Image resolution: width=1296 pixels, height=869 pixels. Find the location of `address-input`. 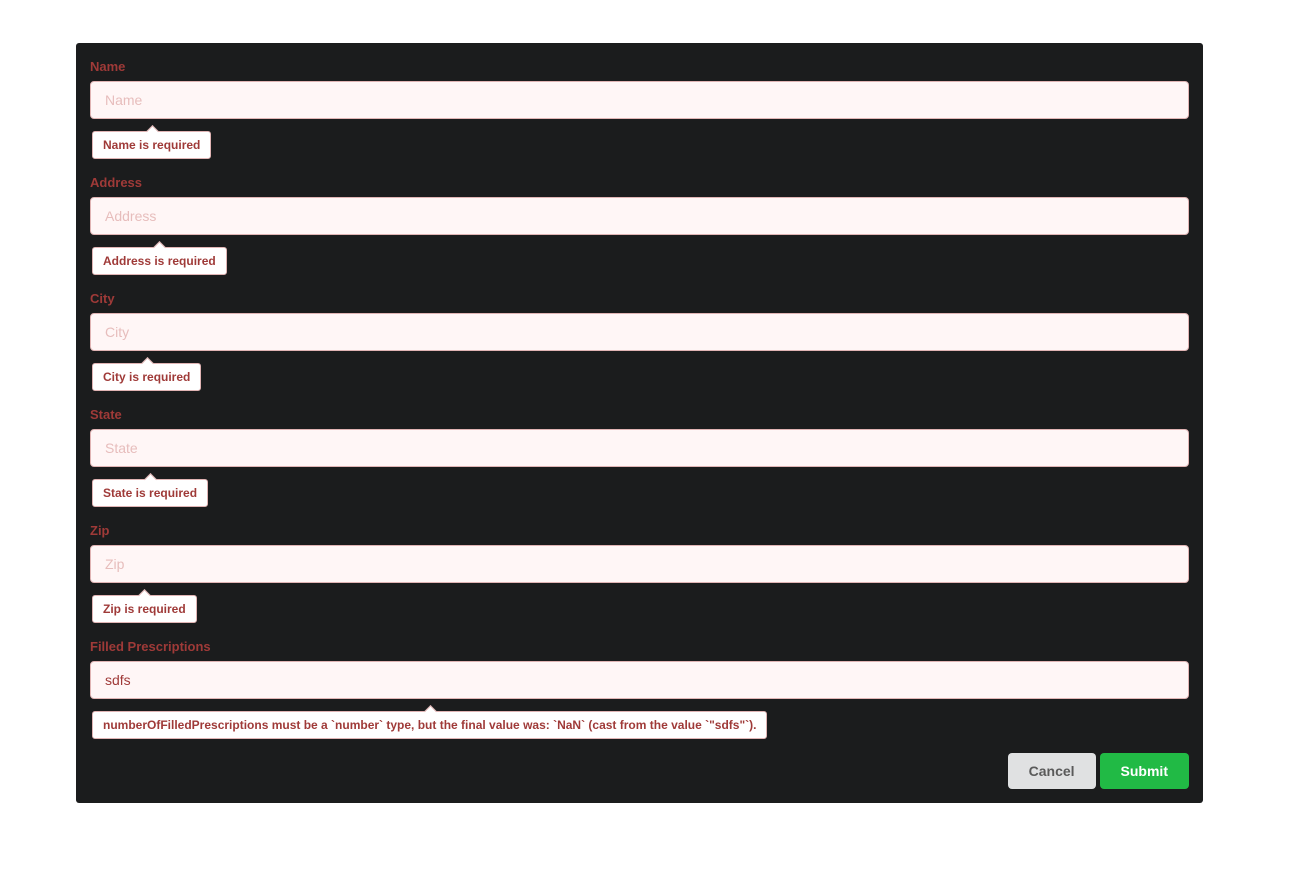

address-input is located at coordinates (639, 216).